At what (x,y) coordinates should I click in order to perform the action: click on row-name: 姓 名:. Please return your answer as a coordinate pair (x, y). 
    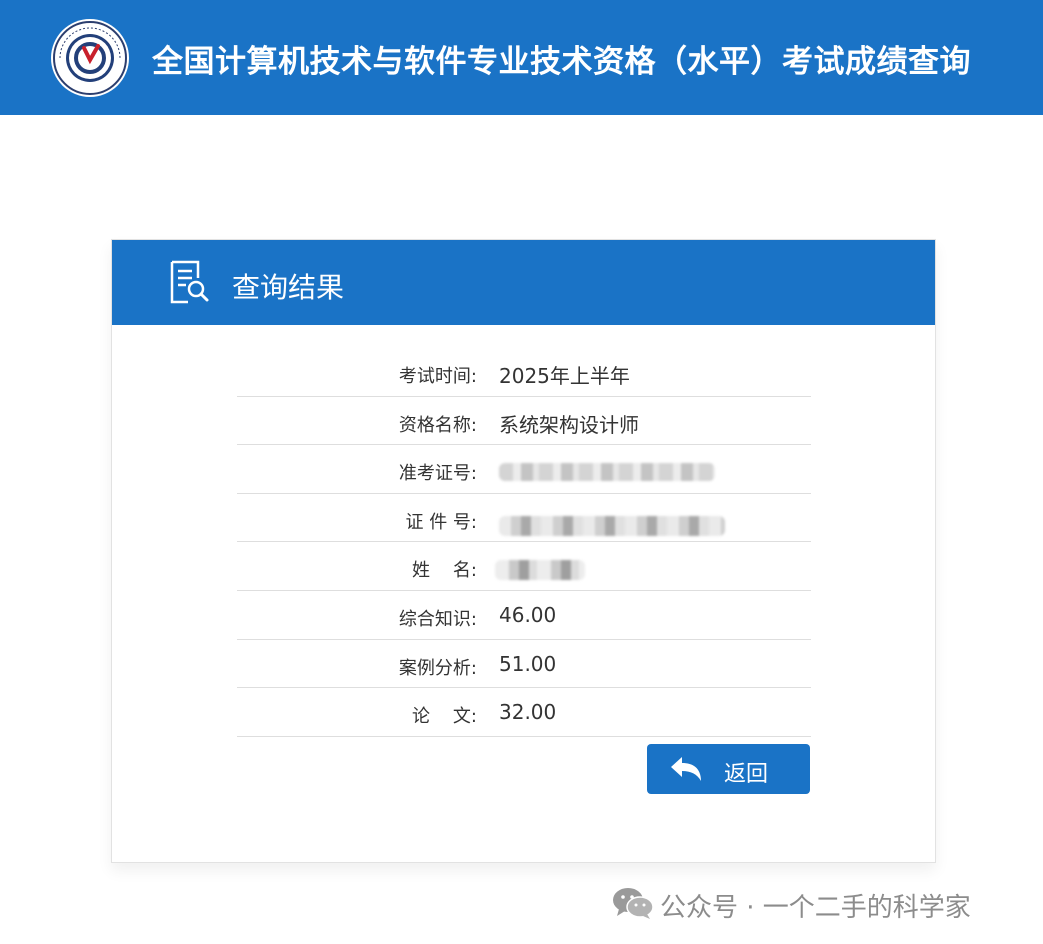
    Looking at the image, I should click on (524, 566).